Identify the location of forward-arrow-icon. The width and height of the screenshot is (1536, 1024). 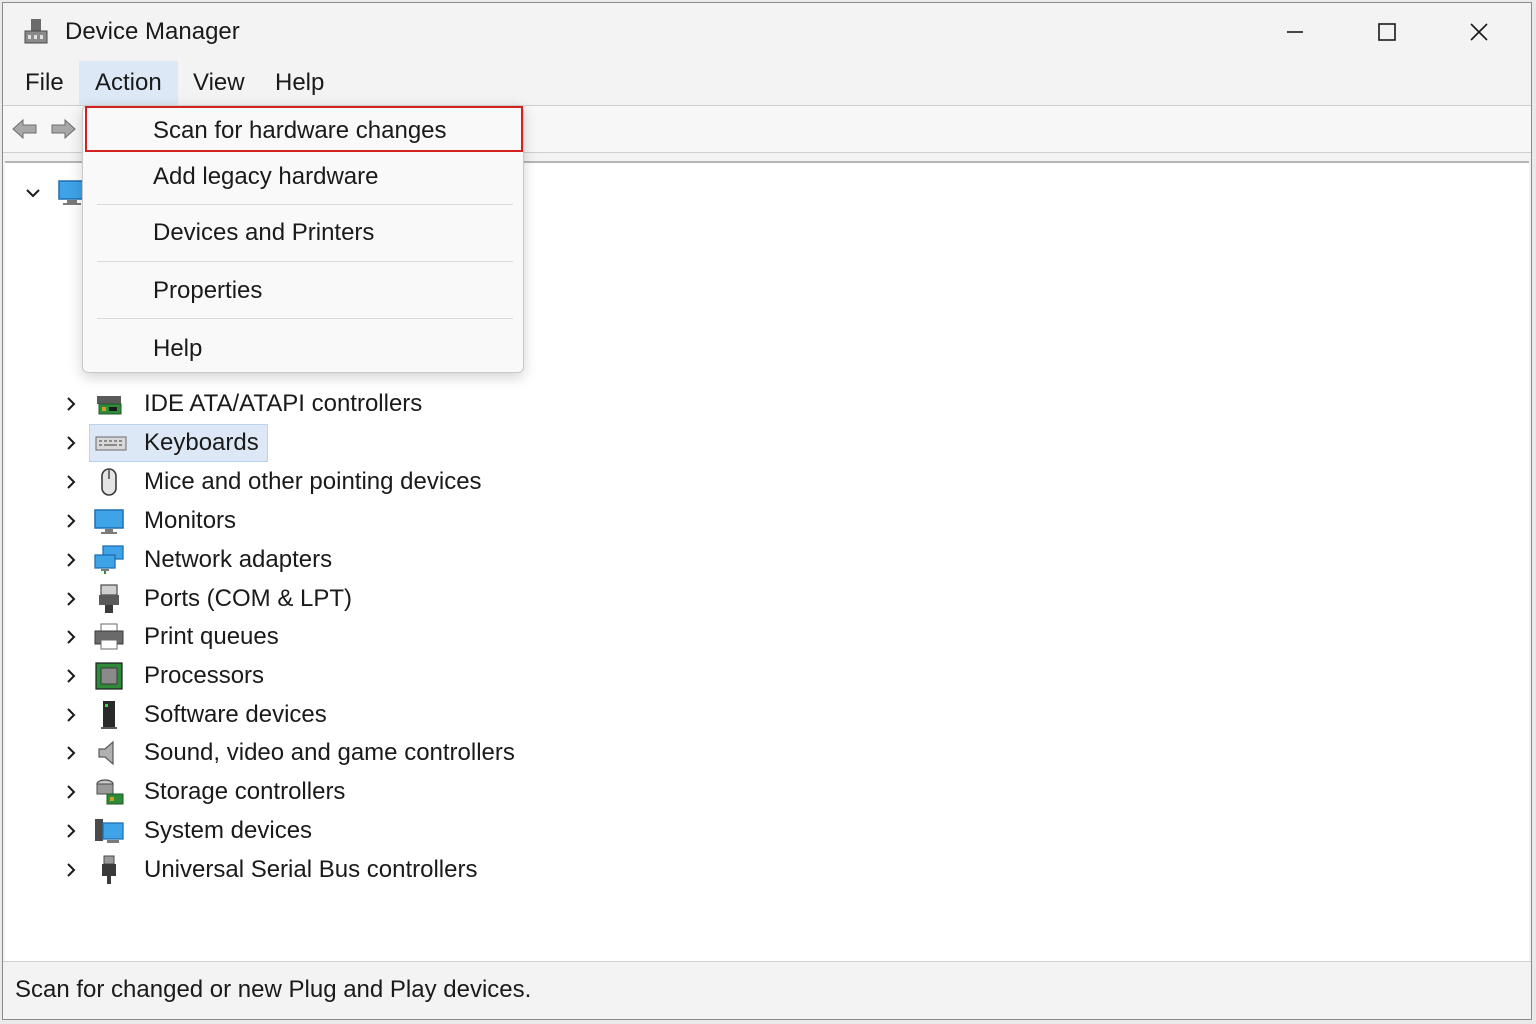
(63, 129).